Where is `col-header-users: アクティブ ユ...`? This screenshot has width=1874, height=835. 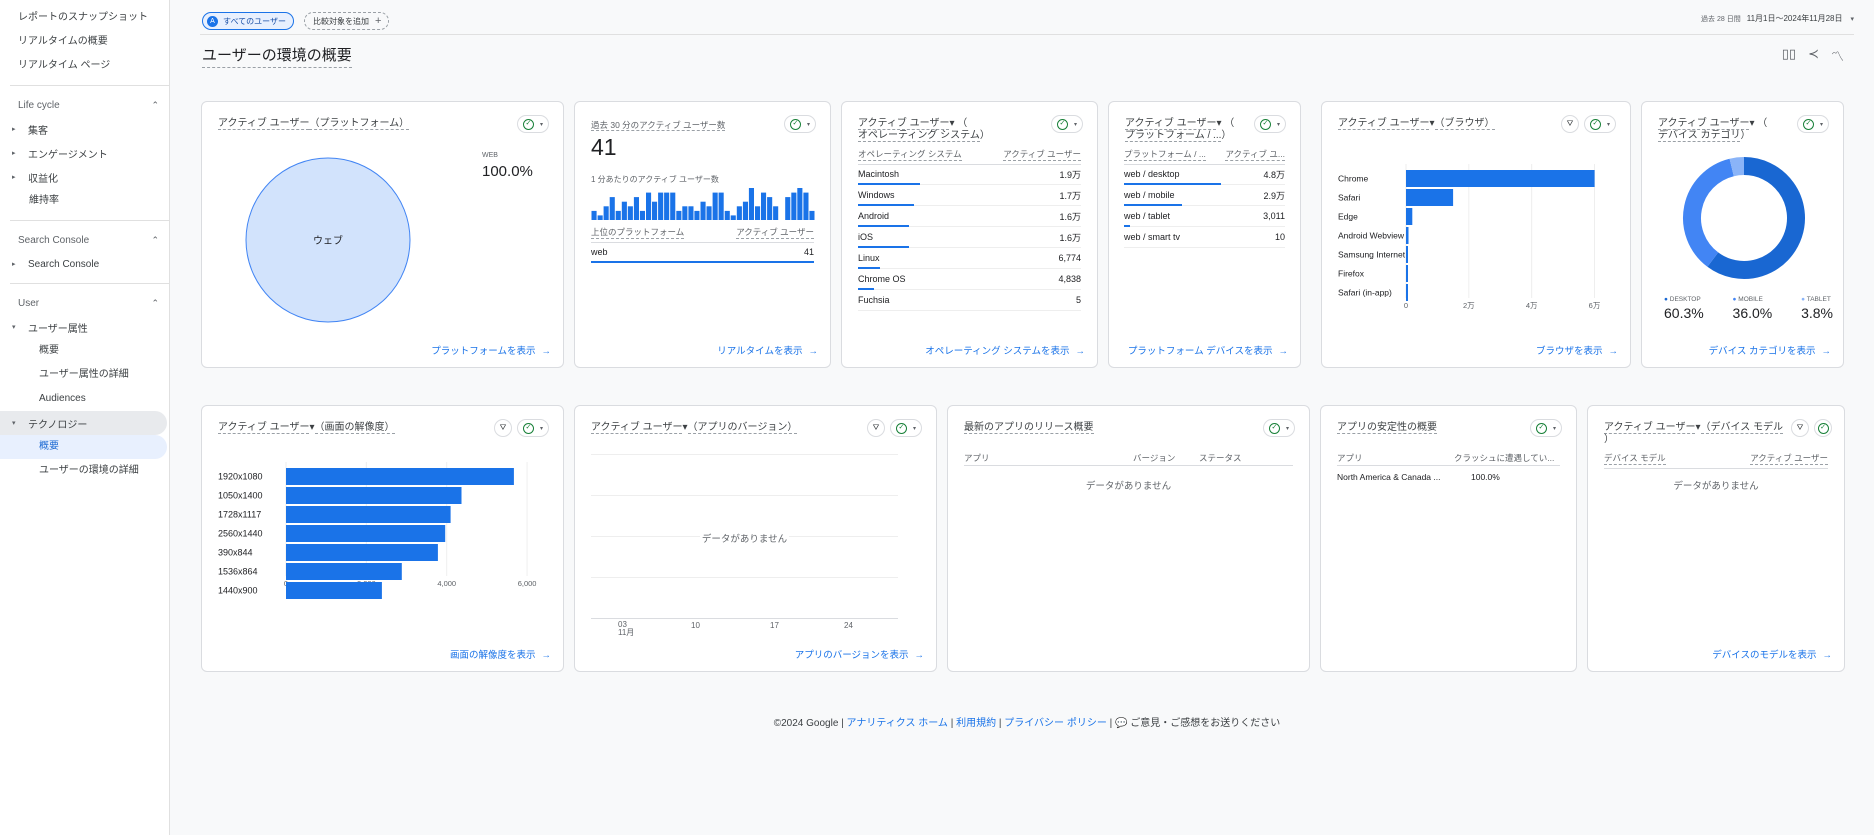
col-header-users: アクティブ ユ... is located at coordinates (1255, 154).